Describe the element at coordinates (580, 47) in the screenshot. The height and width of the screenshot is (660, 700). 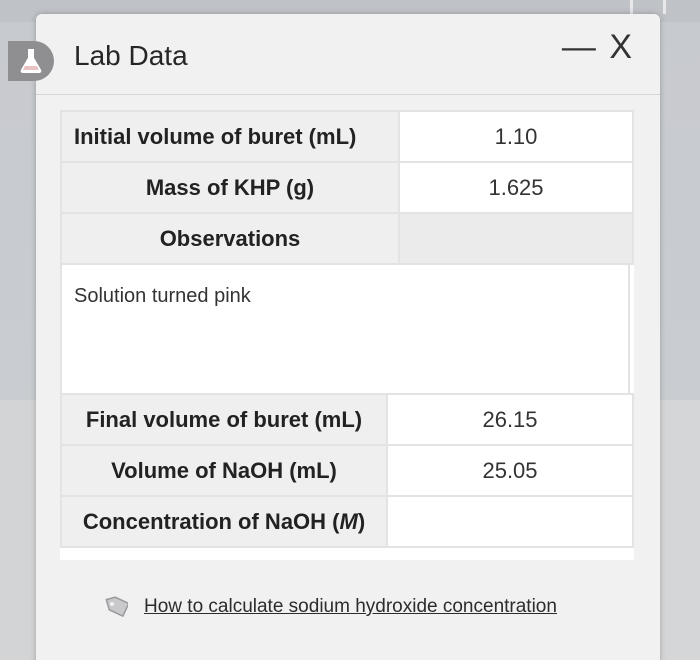
I see `minimize-button: —` at that location.